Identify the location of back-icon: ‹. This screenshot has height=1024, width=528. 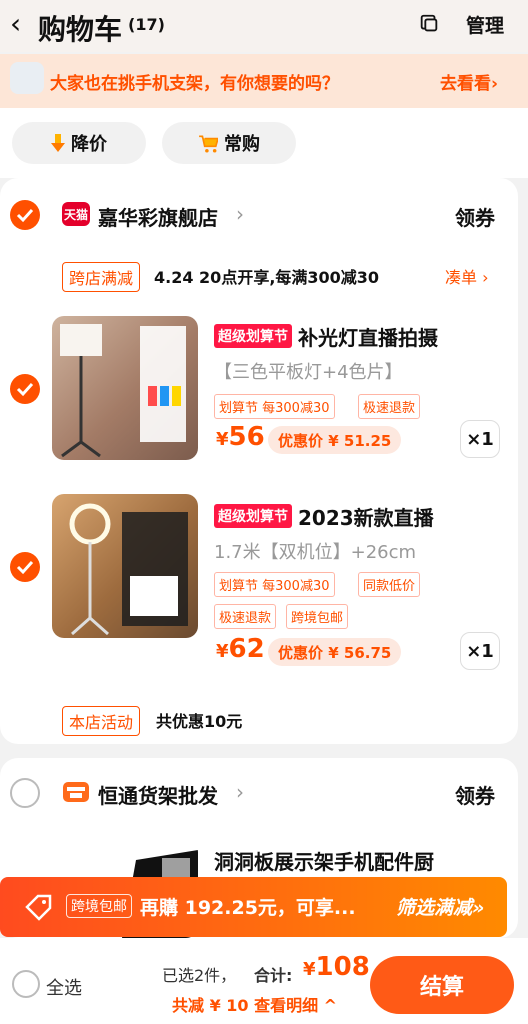
(15, 24).